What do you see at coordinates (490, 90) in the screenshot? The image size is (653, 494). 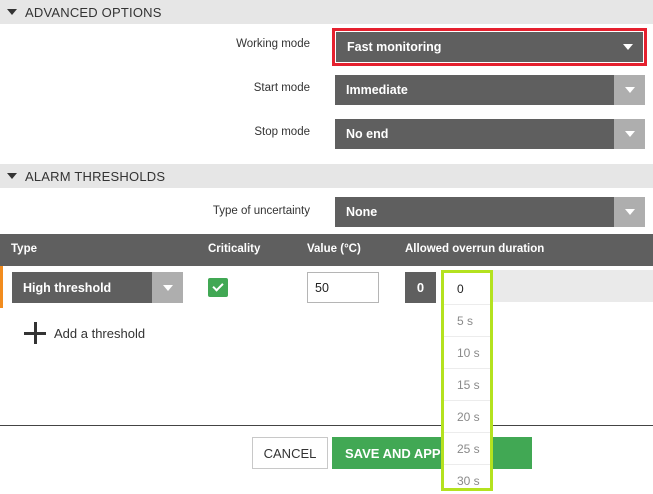 I see `start-mode-select: Immediate` at bounding box center [490, 90].